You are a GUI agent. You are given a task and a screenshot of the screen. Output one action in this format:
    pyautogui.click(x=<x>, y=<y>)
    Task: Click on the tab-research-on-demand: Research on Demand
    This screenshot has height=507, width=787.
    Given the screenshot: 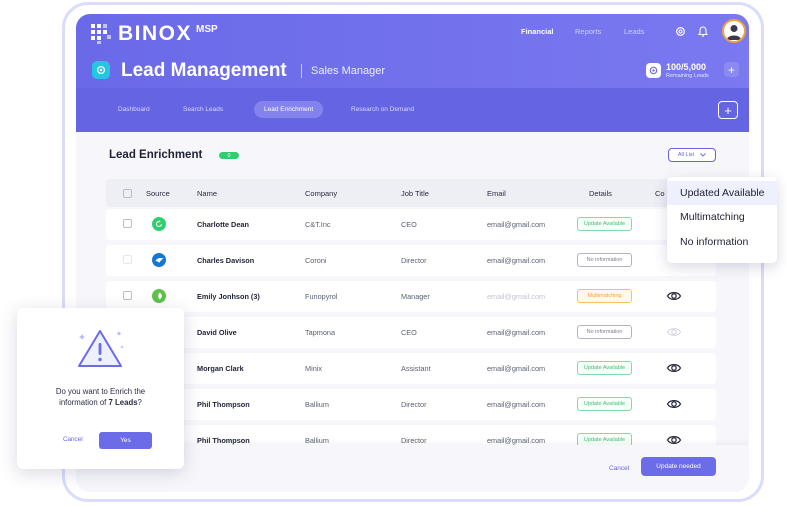 What is the action you would take?
    pyautogui.click(x=382, y=109)
    